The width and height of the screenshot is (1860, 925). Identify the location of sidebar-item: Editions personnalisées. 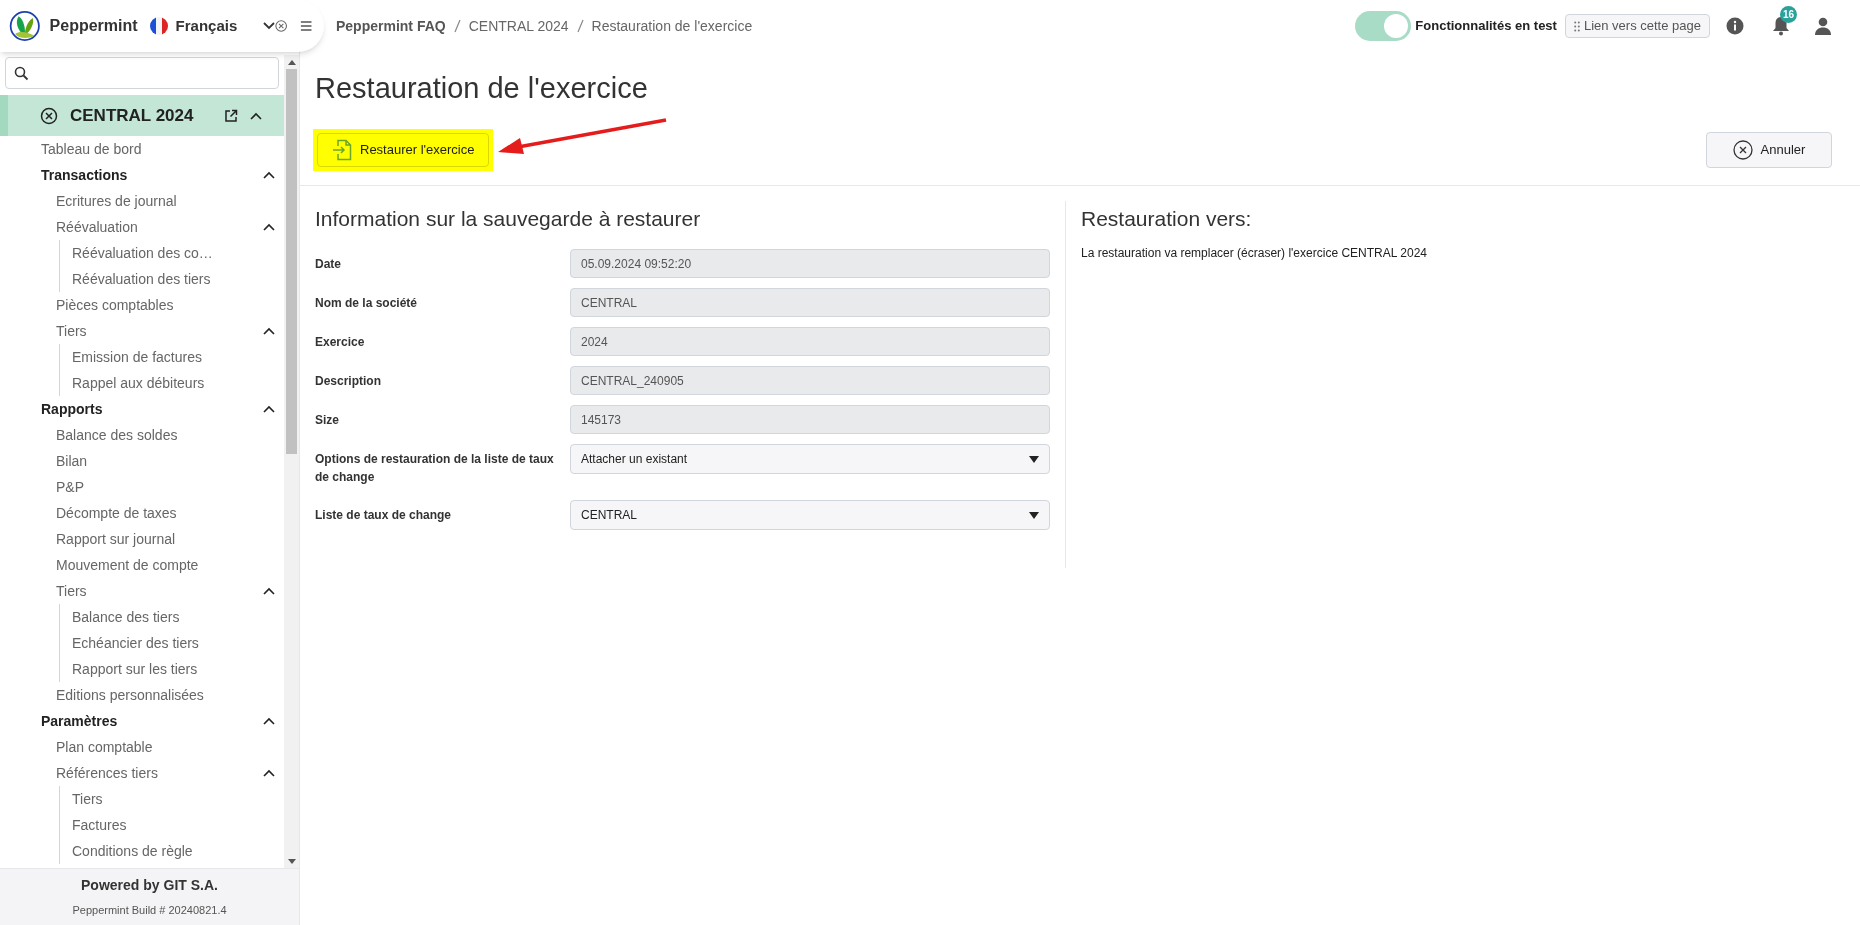
(130, 695).